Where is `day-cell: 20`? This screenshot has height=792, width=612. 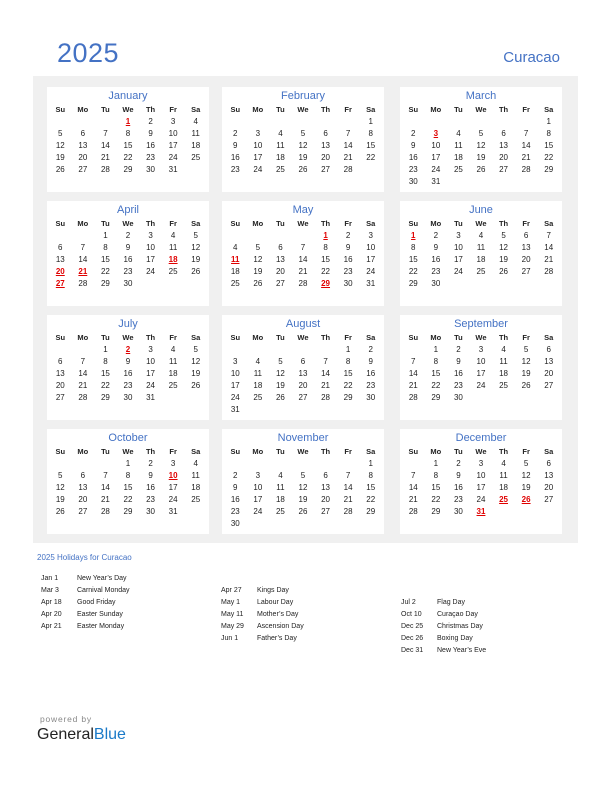 day-cell: 20 is located at coordinates (280, 271).